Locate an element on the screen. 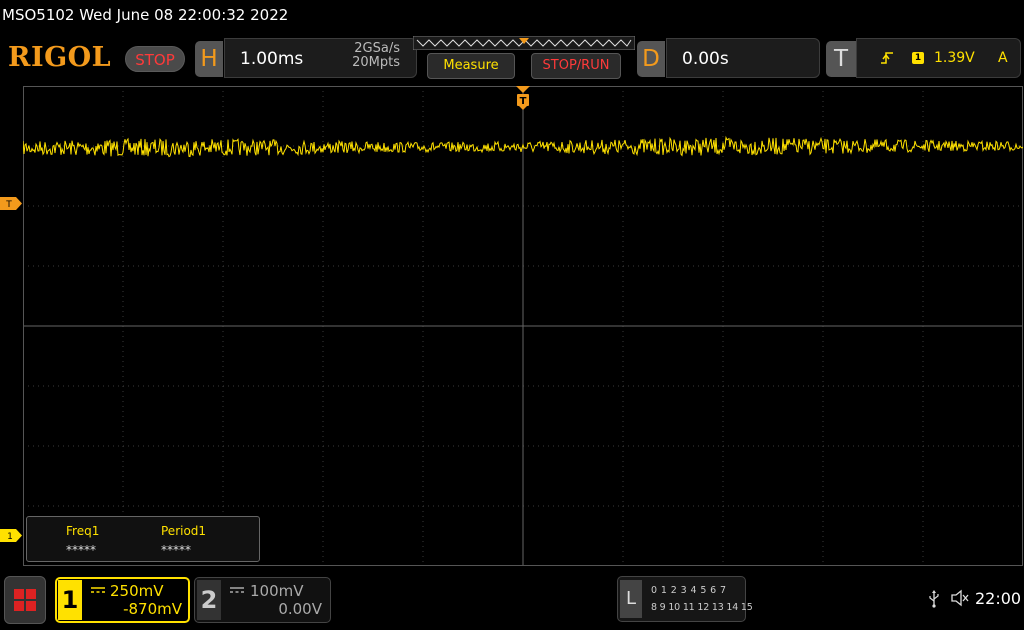 This screenshot has height=630, width=1024. sample-rate-info: 2GSa/s 20Mpts is located at coordinates (365, 56).